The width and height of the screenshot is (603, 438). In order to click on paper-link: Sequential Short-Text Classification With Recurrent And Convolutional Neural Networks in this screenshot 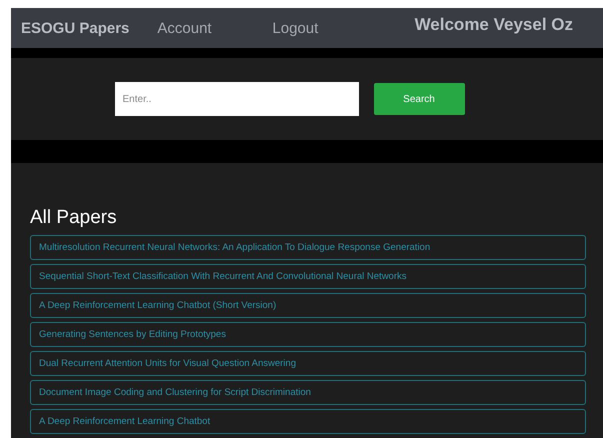, I will do `click(308, 276)`.